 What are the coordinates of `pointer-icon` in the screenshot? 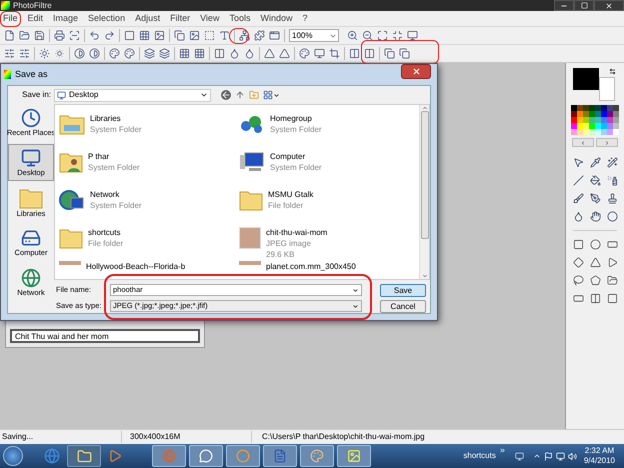 It's located at (578, 162).